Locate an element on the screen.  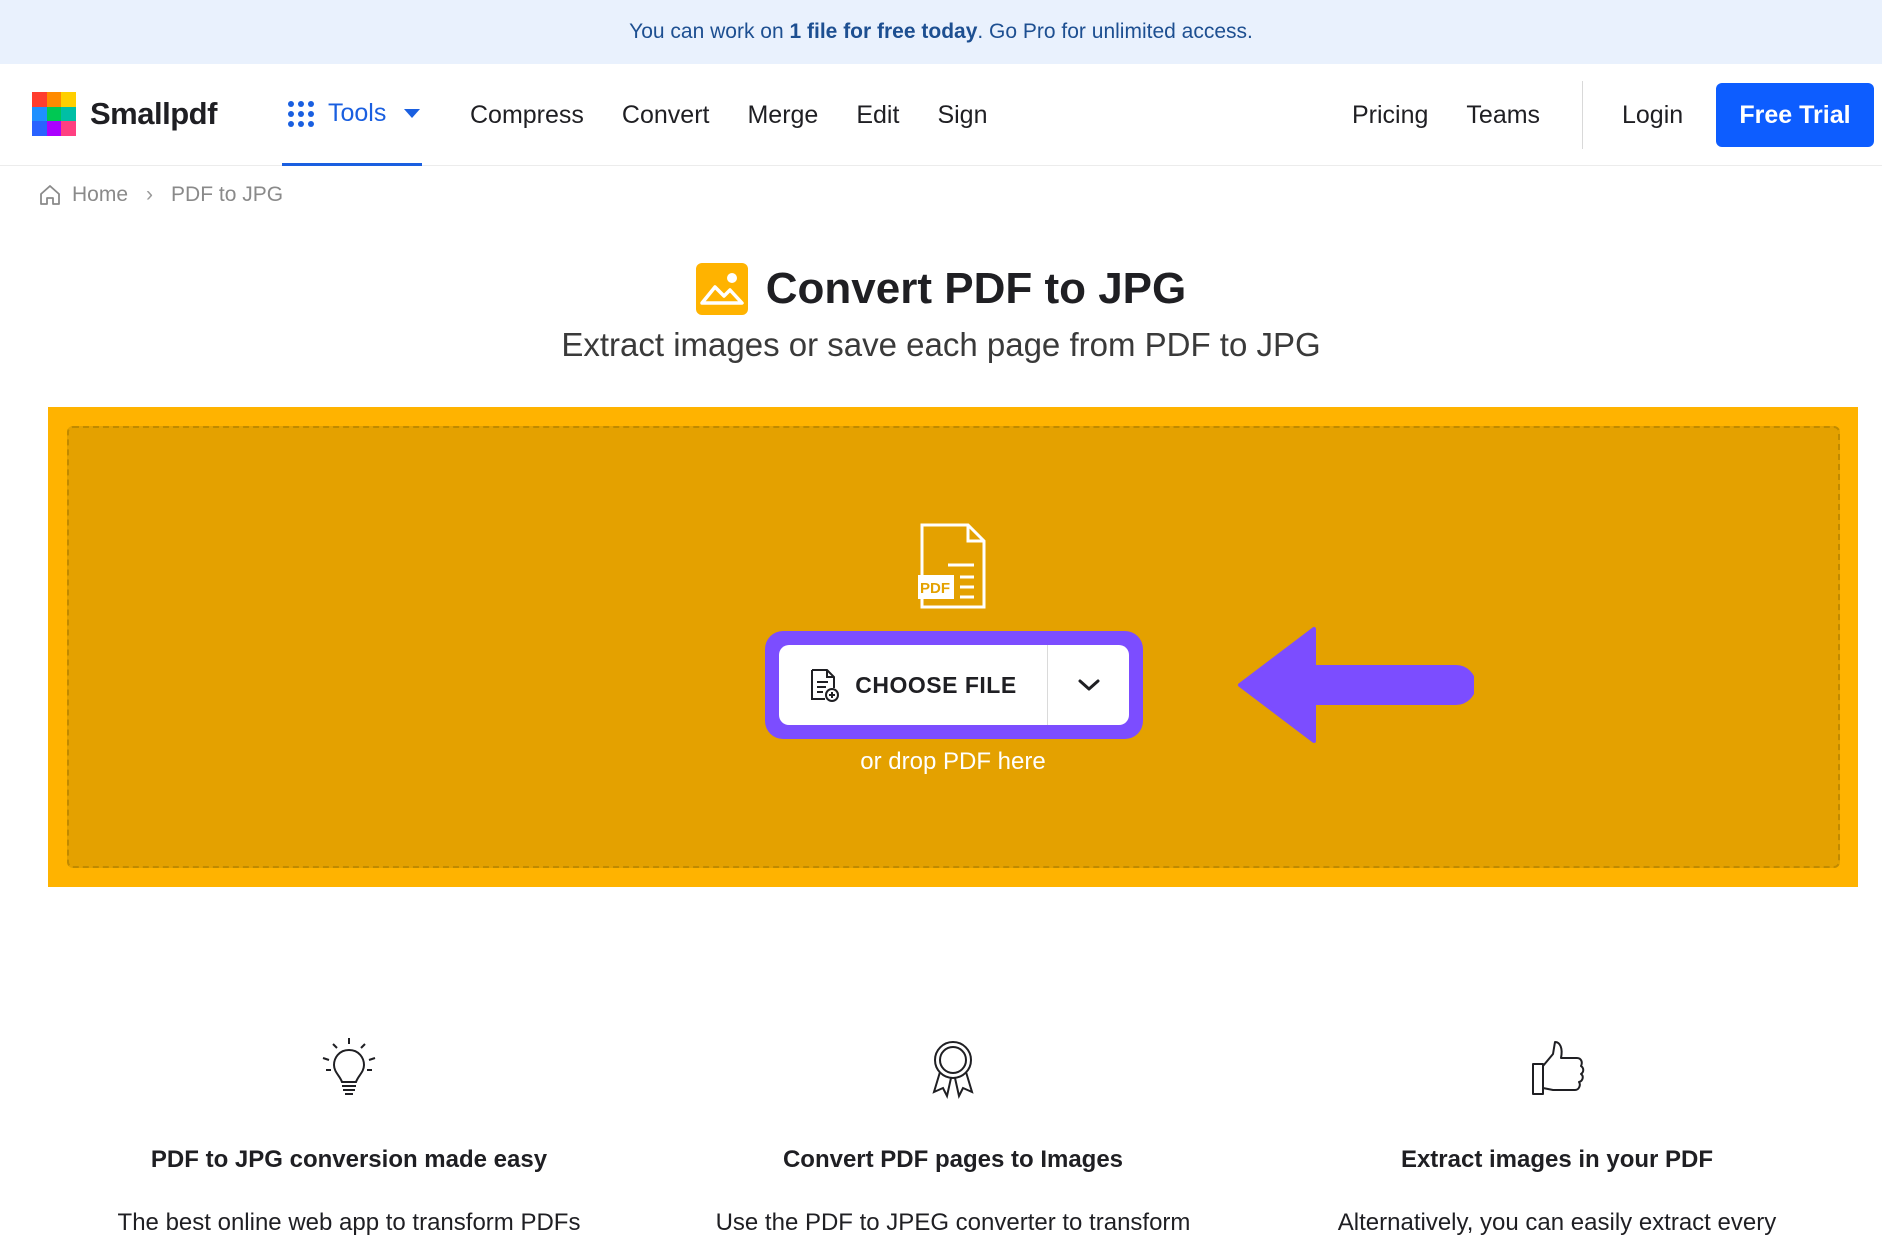
nav-teams: Teams is located at coordinates (1503, 115).